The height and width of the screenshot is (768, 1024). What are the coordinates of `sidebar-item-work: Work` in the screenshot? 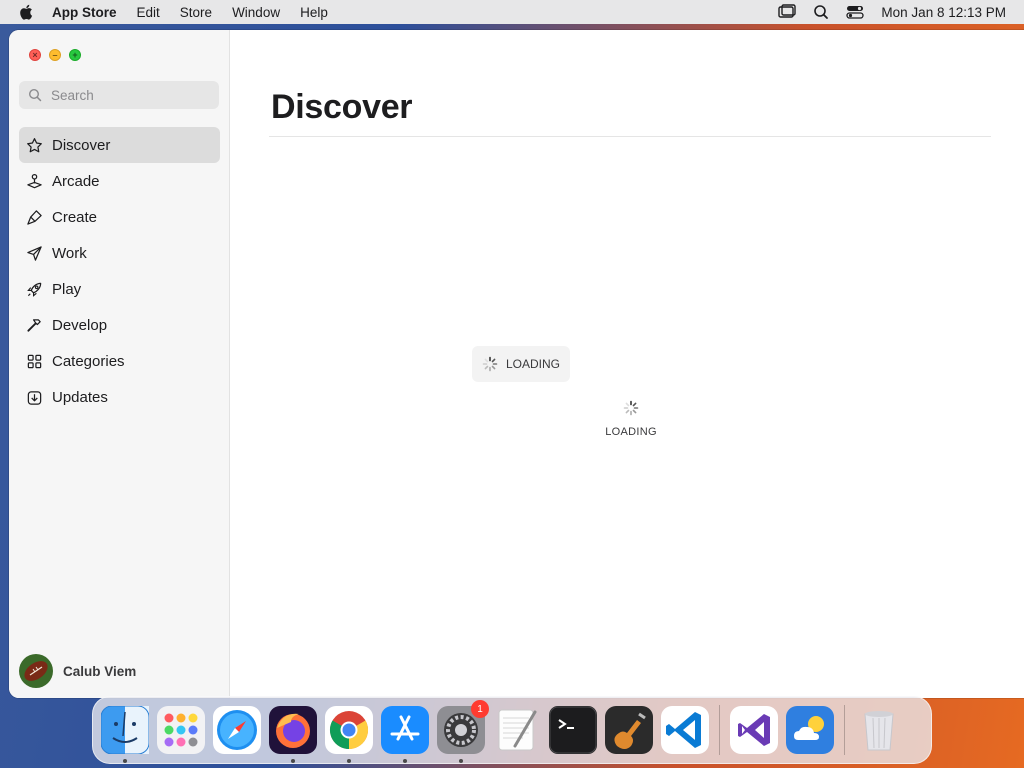 It's located at (119, 253).